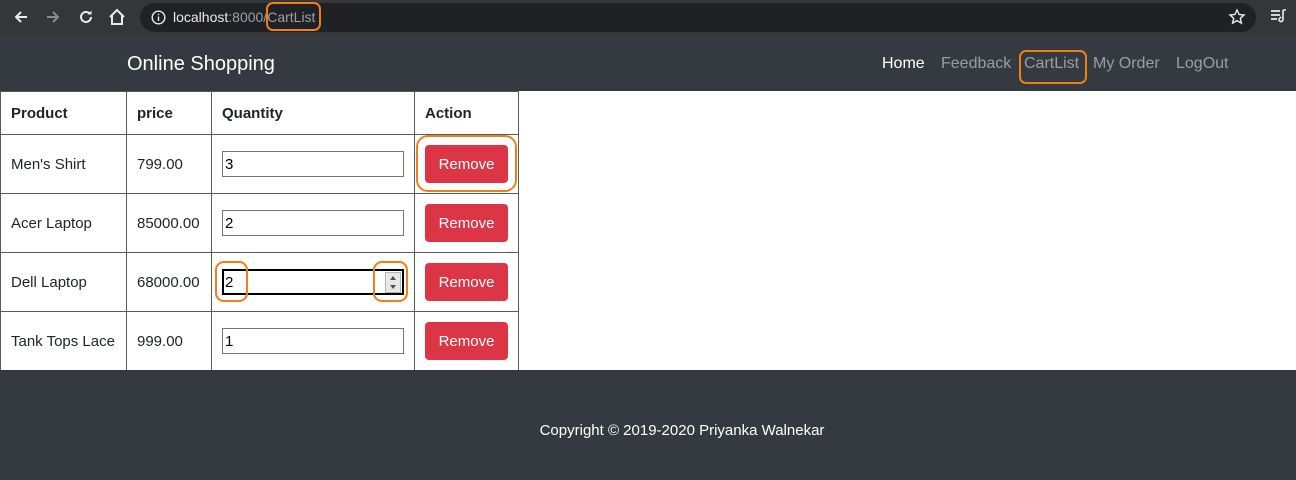 The width and height of the screenshot is (1296, 480). I want to click on forward-icon, so click(53, 17).